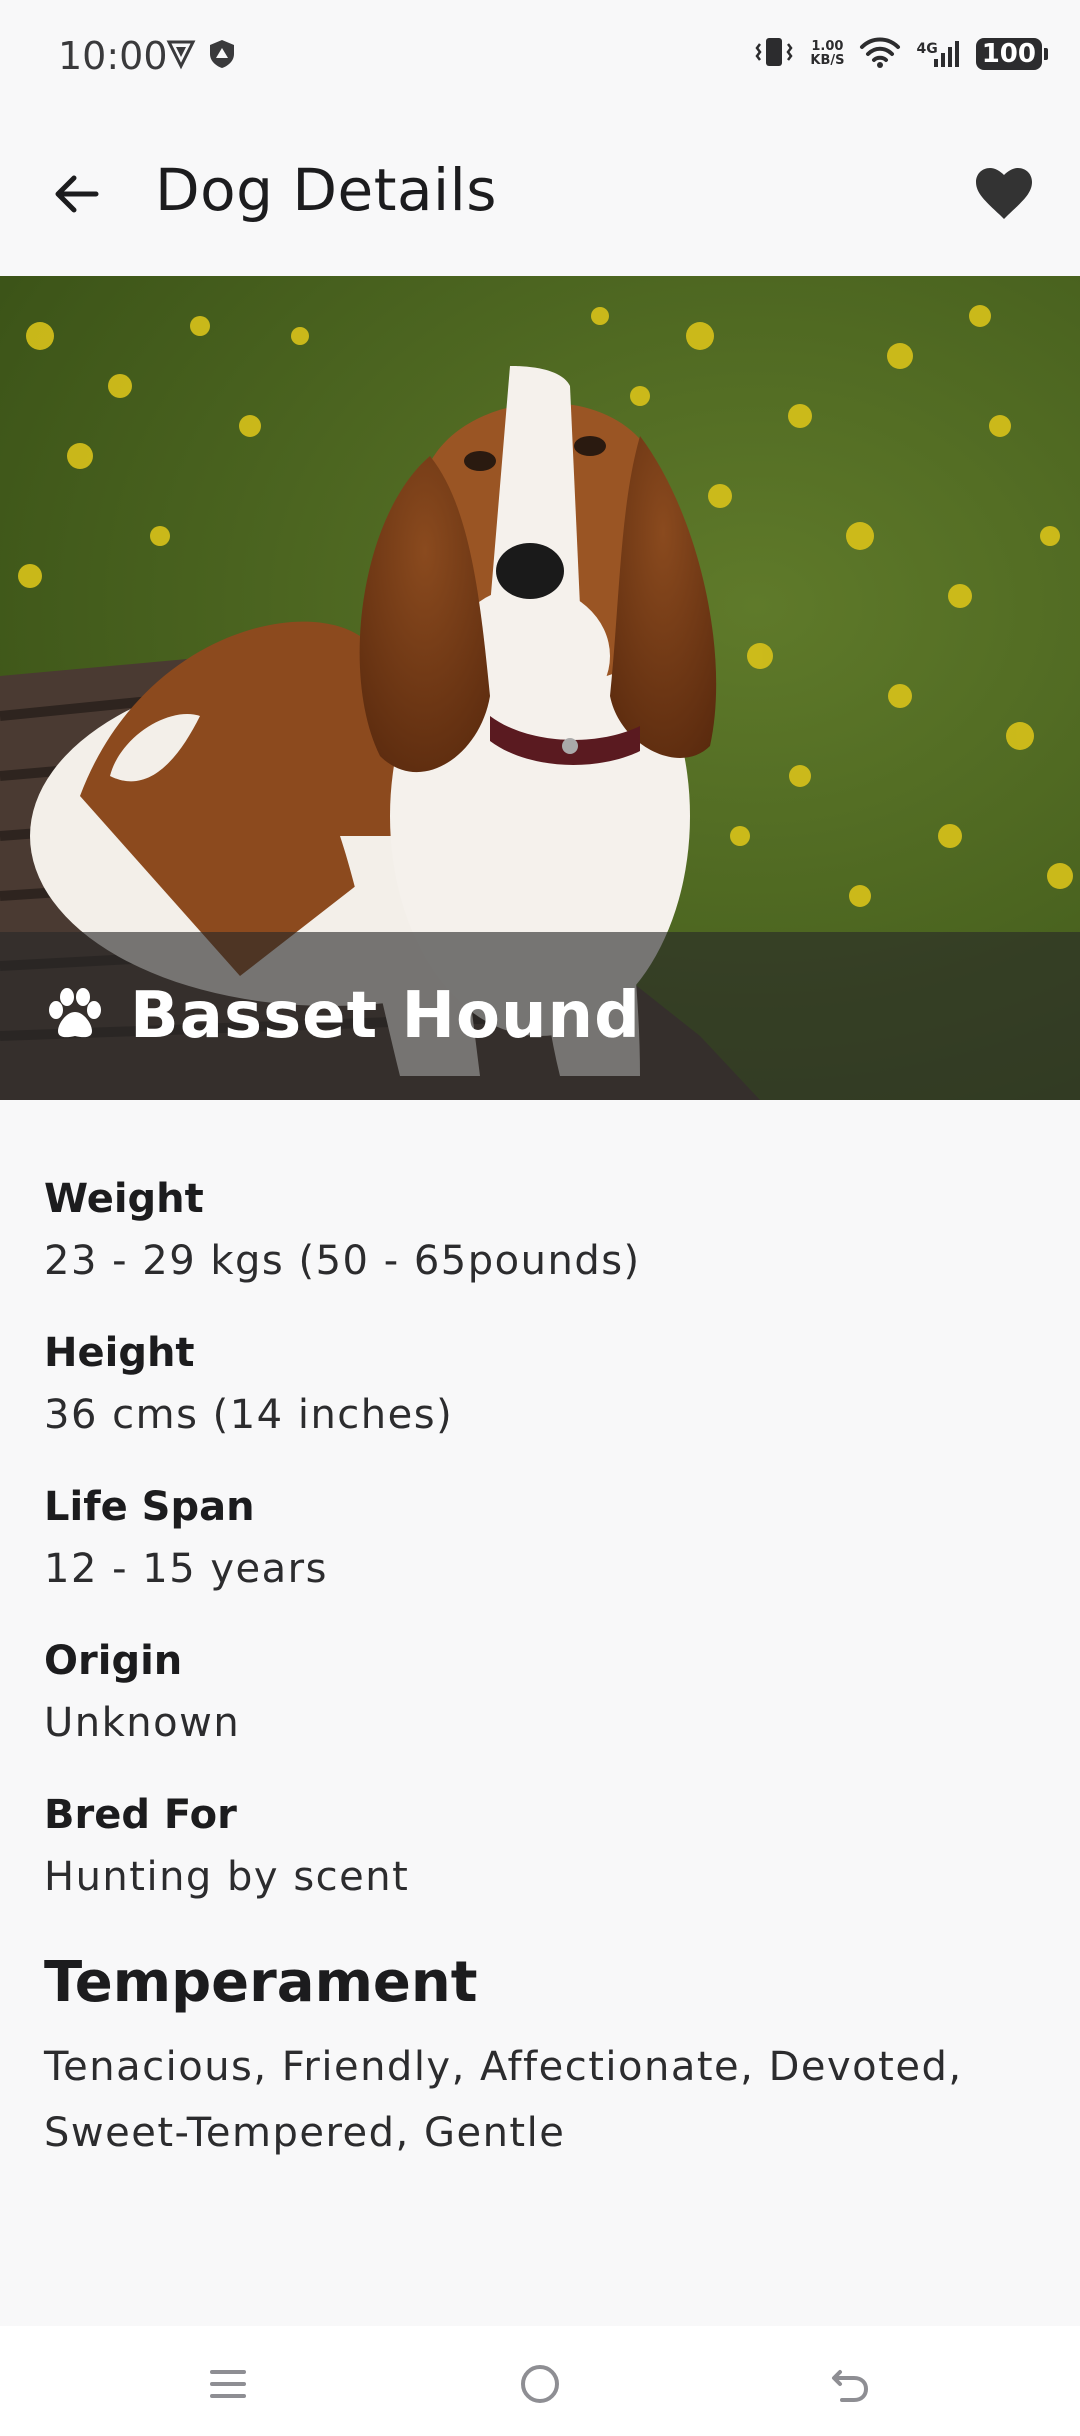 This screenshot has width=1080, height=2436. I want to click on status-bar: 10:00 1.00 KB/S 4G 100, so click(540, 56).